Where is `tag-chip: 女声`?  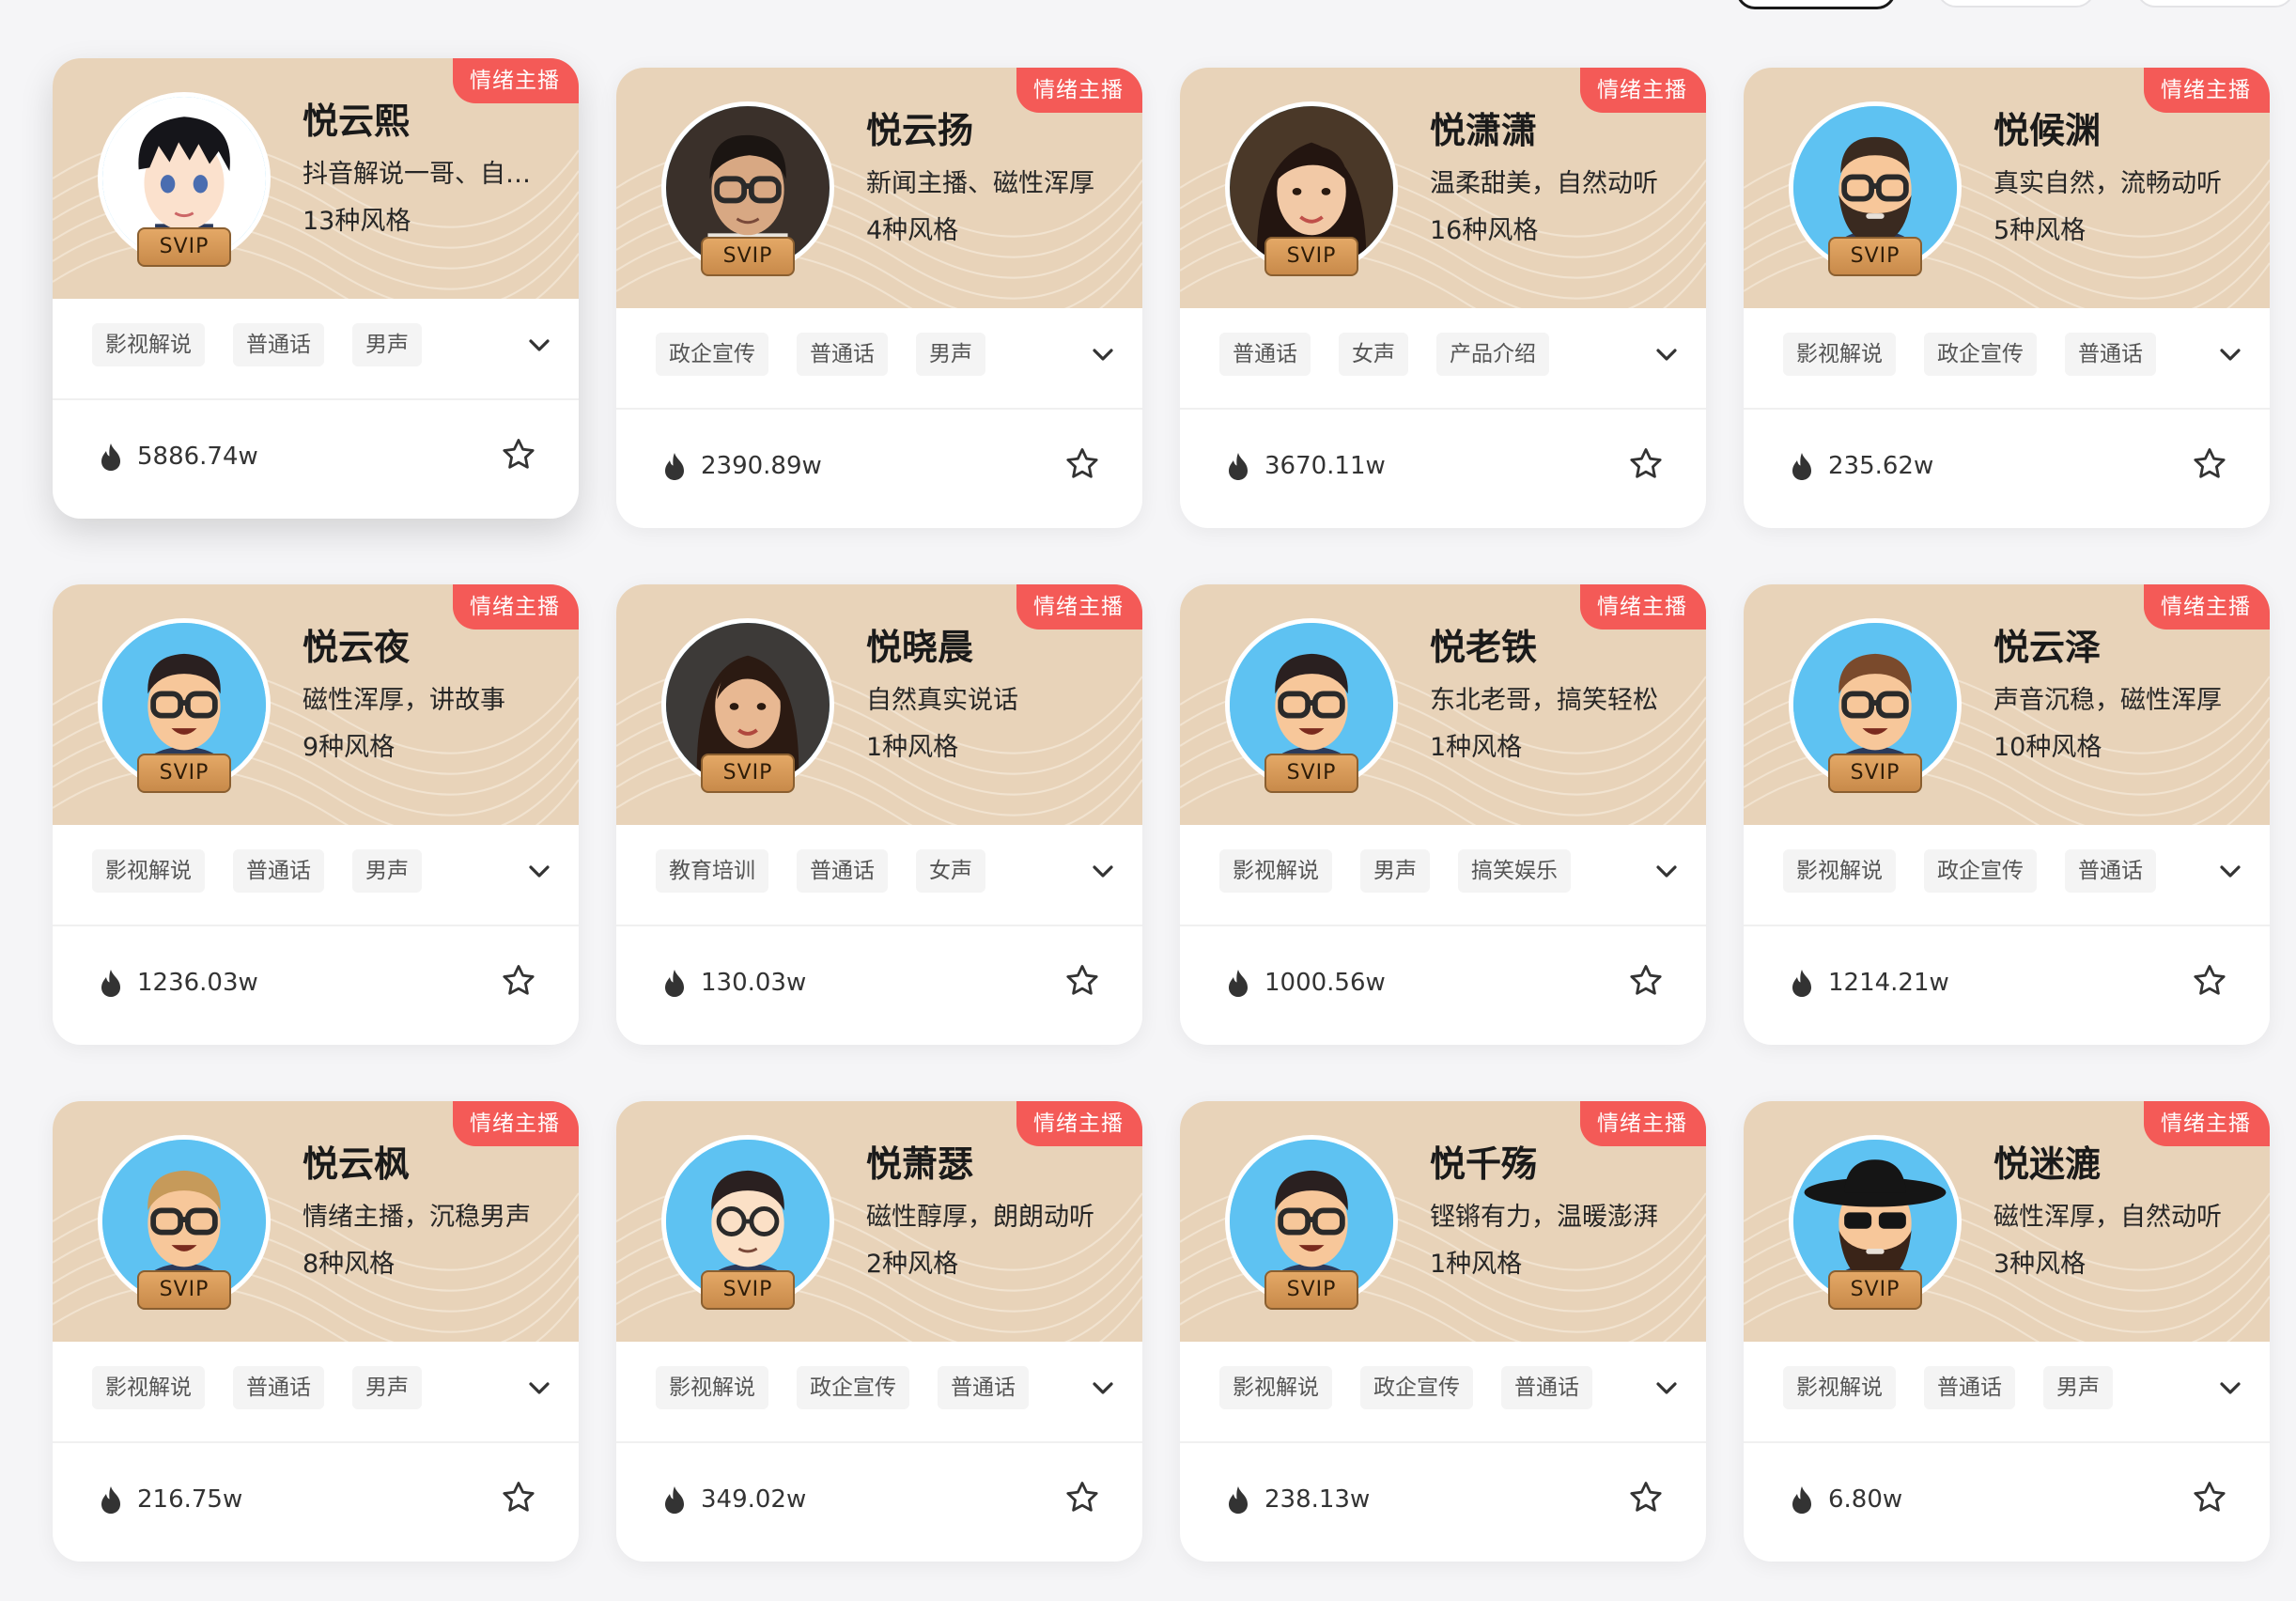
tag-chip: 女声 is located at coordinates (950, 871).